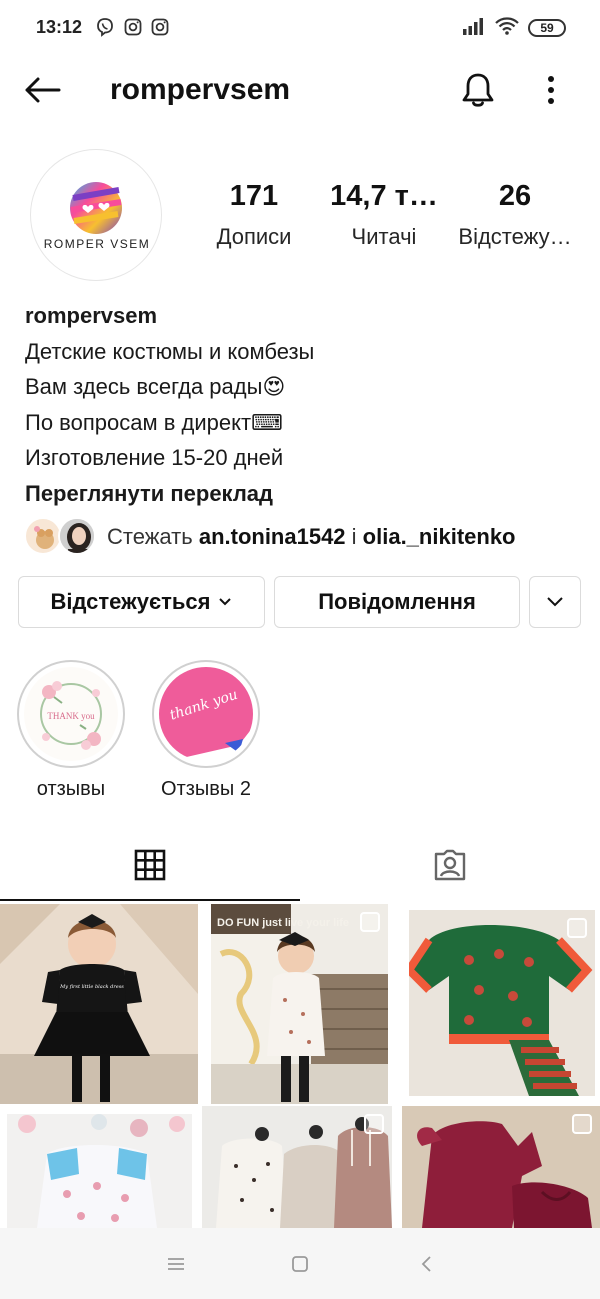 Image resolution: width=600 pixels, height=1299 pixels. Describe the element at coordinates (515, 196) in the screenshot. I see `stat-value: 26` at that location.